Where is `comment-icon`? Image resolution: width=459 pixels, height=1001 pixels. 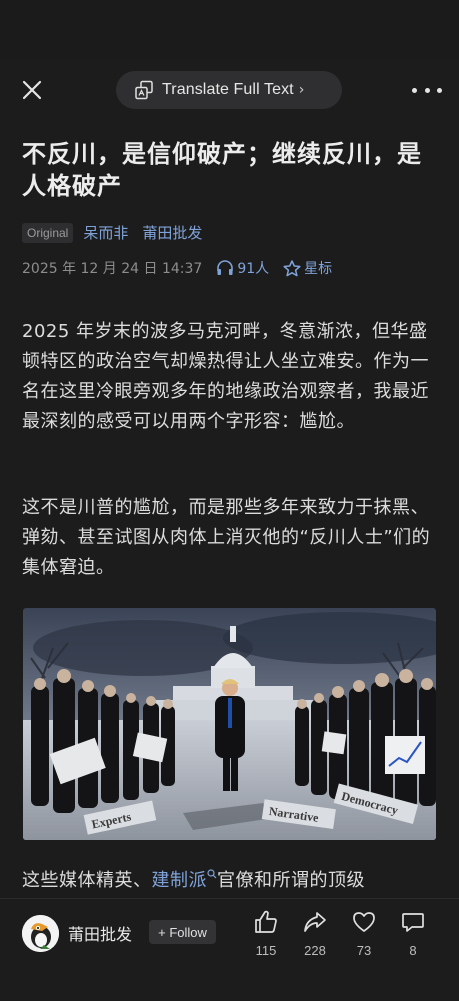 comment-icon is located at coordinates (413, 922).